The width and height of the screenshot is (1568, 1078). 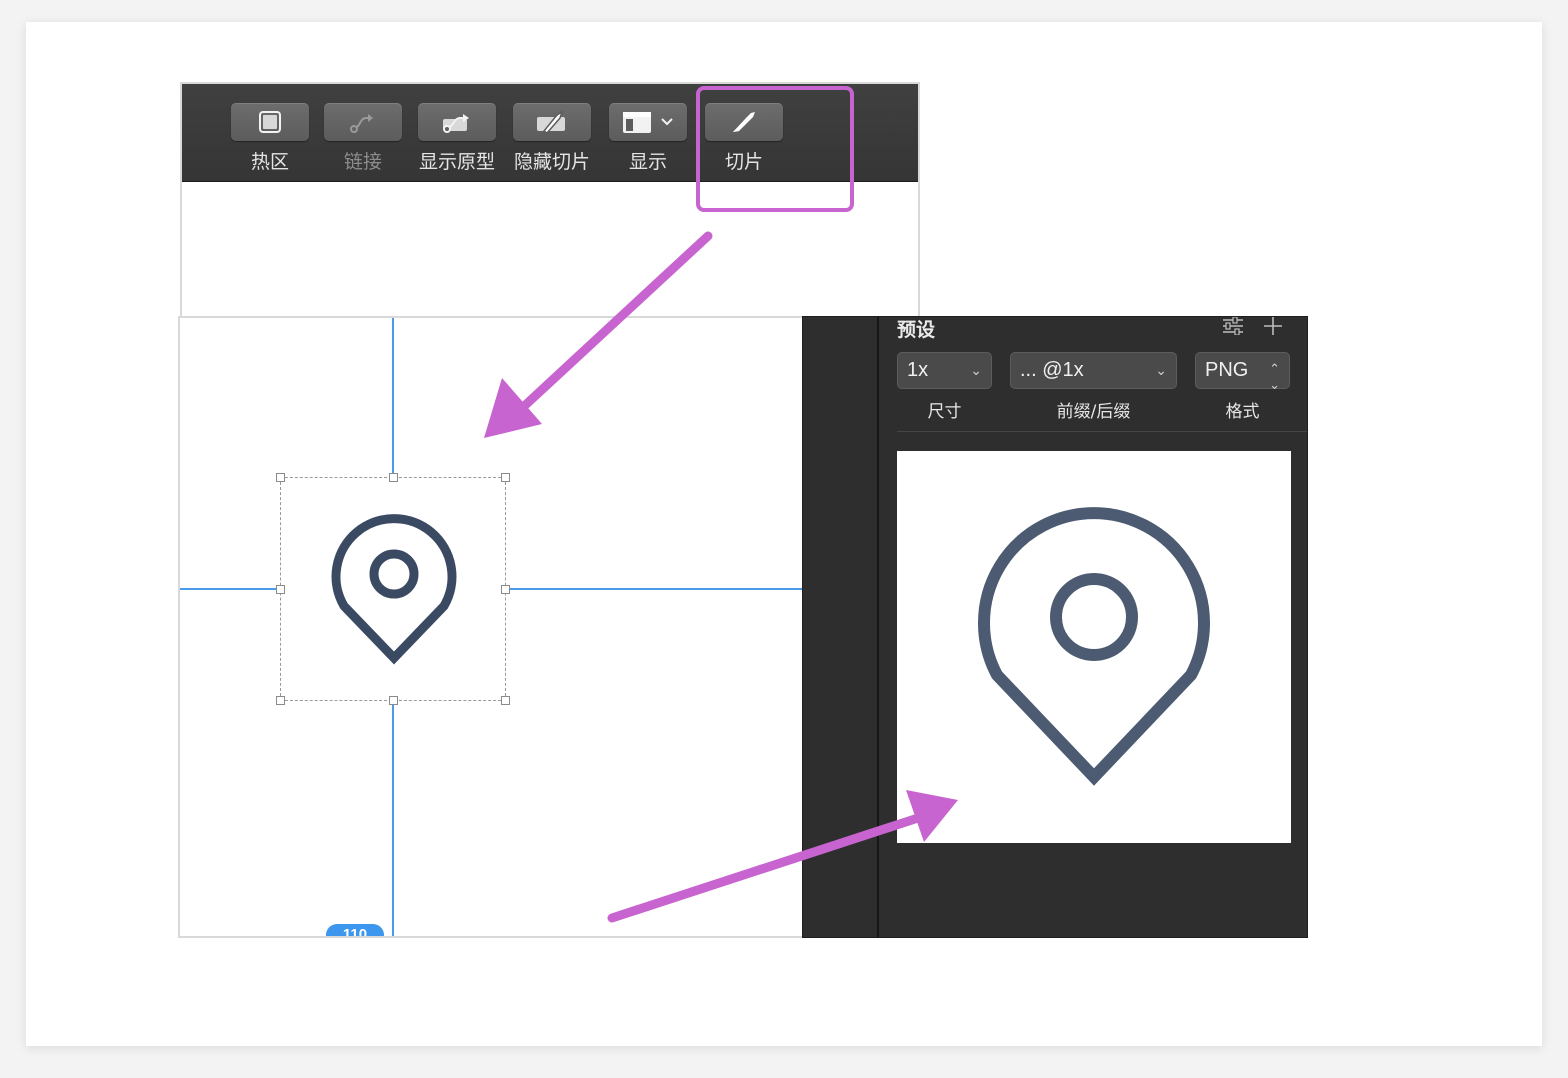 I want to click on hide-slice-icon, so click(x=551, y=122).